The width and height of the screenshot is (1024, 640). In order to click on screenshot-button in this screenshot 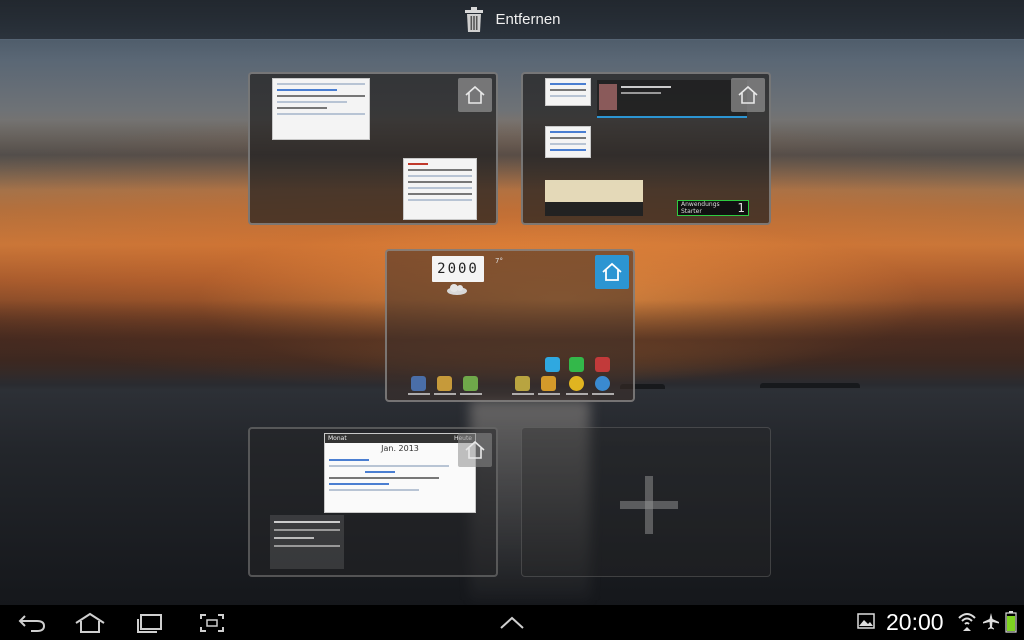, I will do `click(212, 623)`.